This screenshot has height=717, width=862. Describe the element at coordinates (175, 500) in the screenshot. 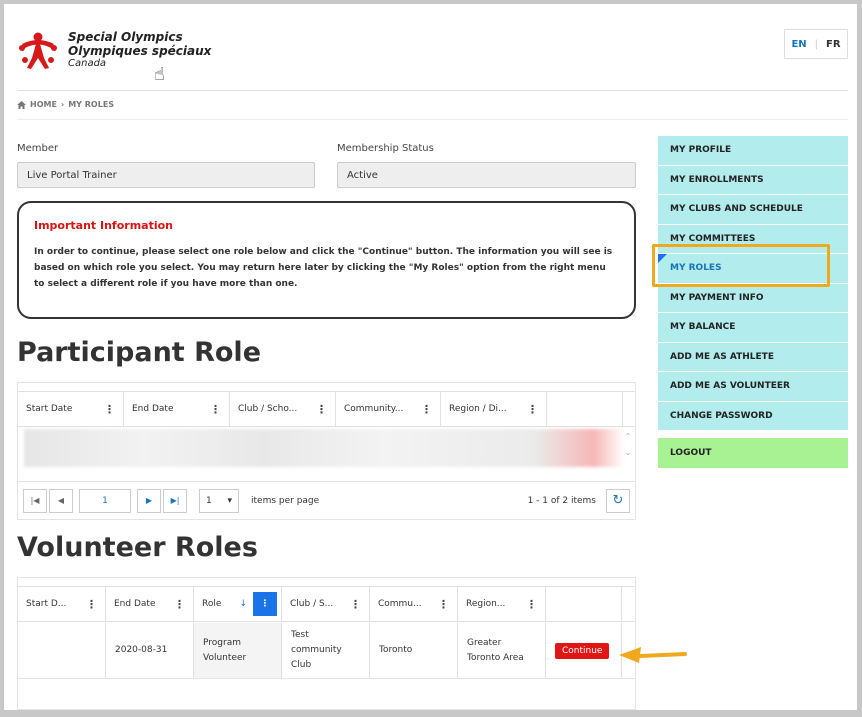

I see `last-page-button: ▶|` at that location.